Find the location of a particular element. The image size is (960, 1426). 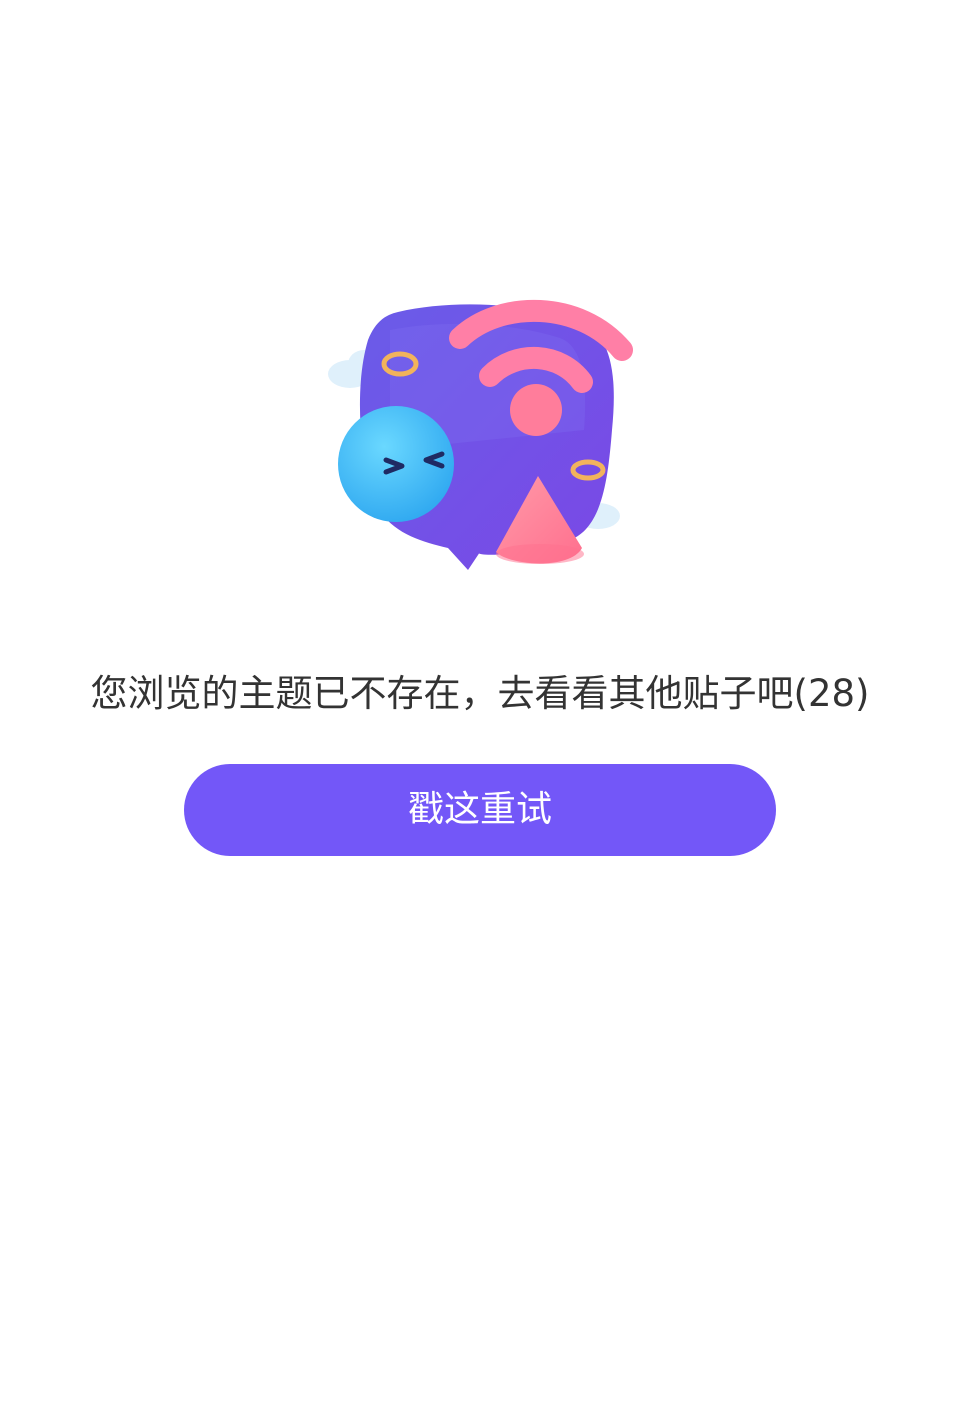

sad-face-ball-icon is located at coordinates (396, 464).